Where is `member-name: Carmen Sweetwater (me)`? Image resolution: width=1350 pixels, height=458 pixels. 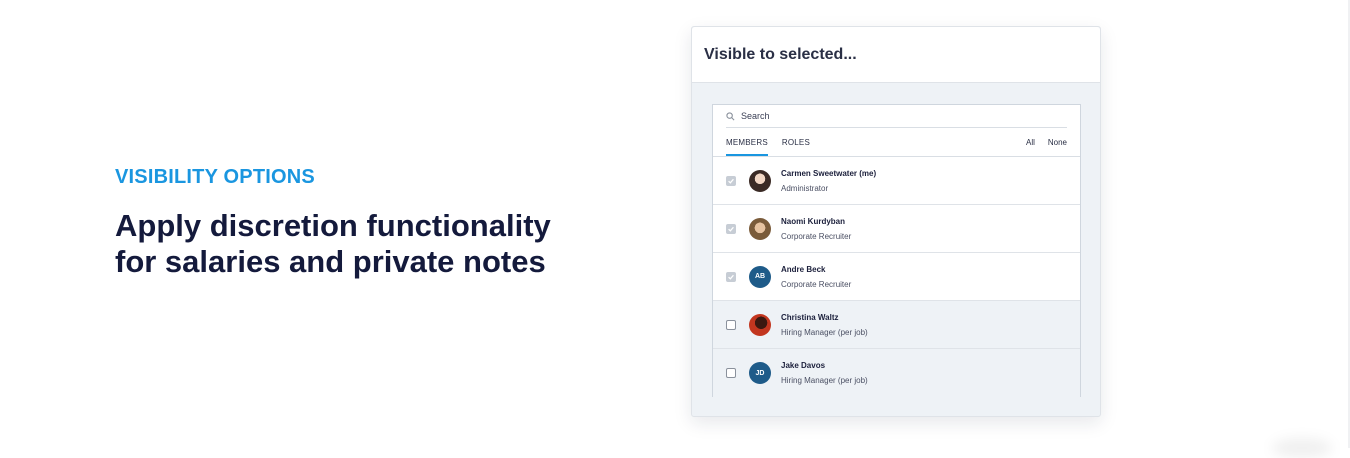 member-name: Carmen Sweetwater (me) is located at coordinates (829, 173).